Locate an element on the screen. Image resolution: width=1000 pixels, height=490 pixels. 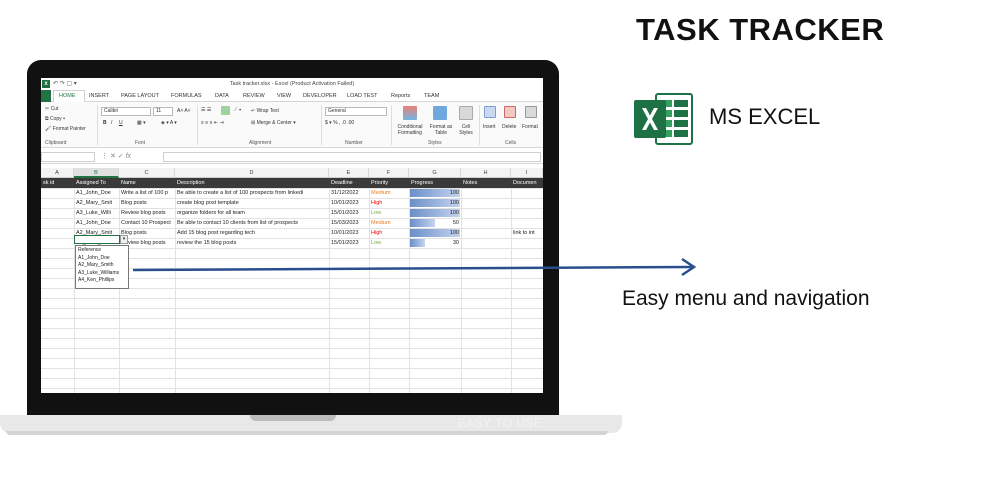
middle-align-icon is located at coordinates (225, 110).